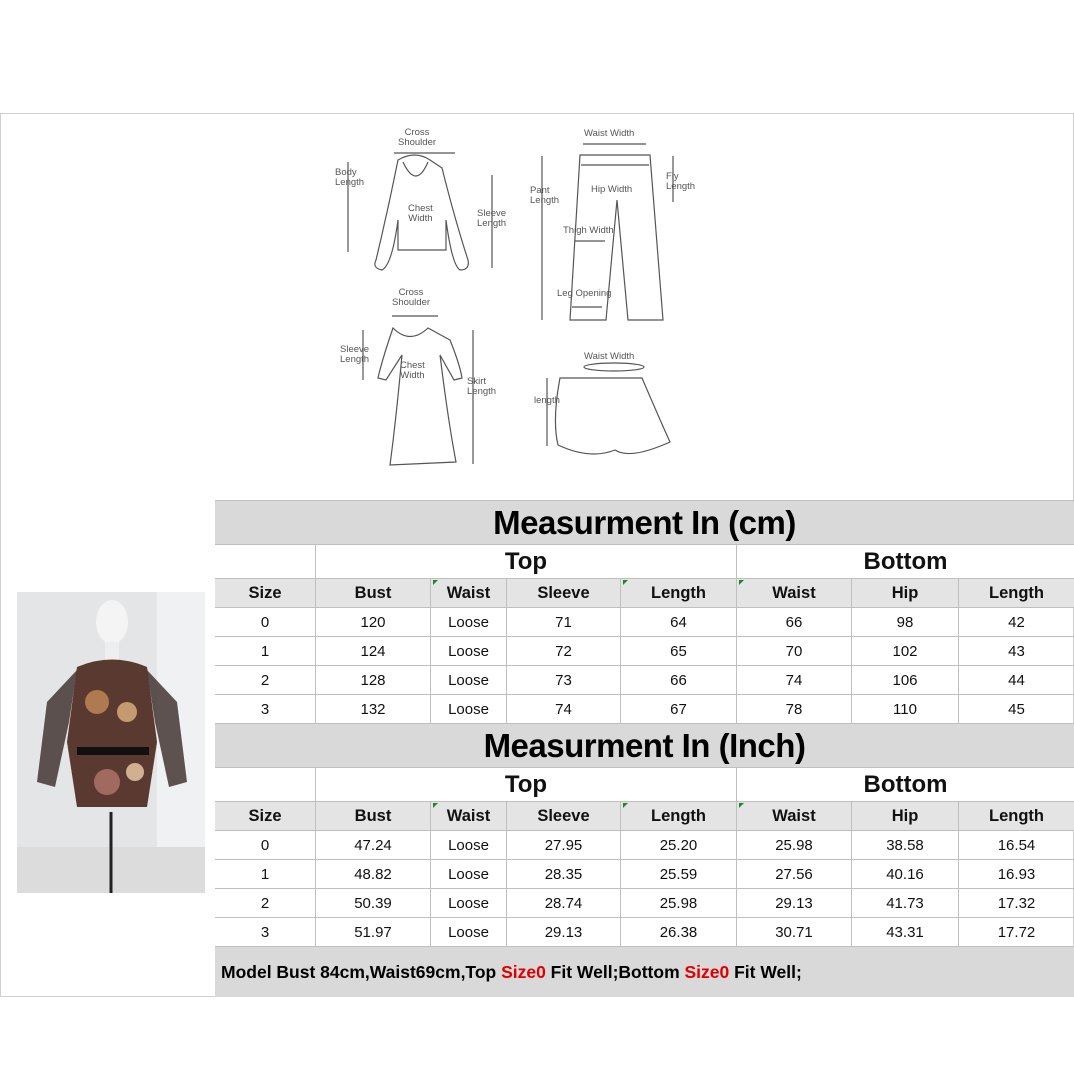 The width and height of the screenshot is (1074, 1074). What do you see at coordinates (904, 874) in the screenshot?
I see `cell-hip: 40.16` at bounding box center [904, 874].